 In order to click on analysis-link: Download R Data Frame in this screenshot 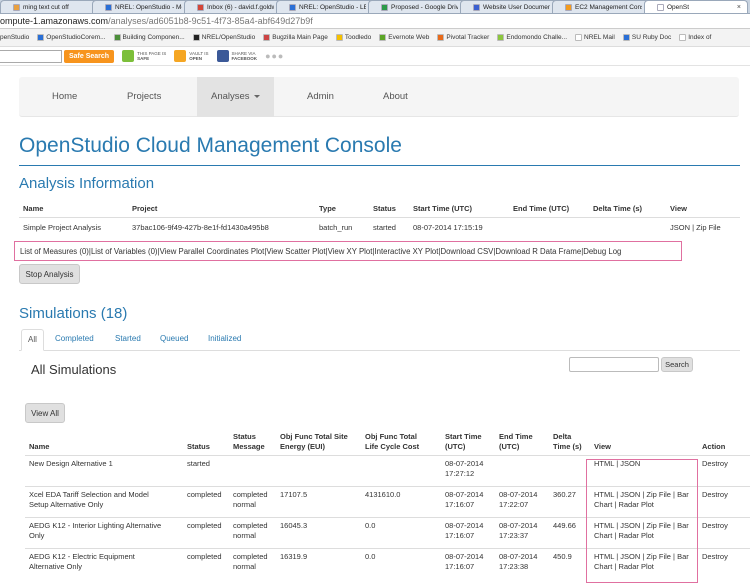, I will do `click(538, 251)`.